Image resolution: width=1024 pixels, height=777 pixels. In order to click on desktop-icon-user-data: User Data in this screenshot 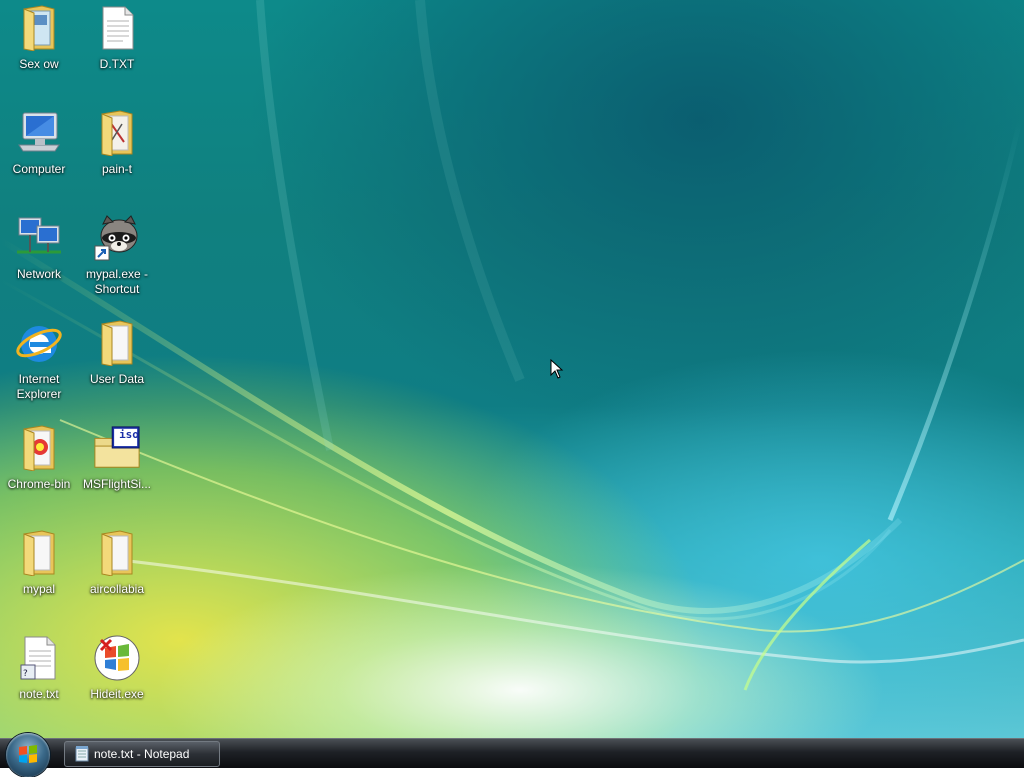, I will do `click(117, 353)`.